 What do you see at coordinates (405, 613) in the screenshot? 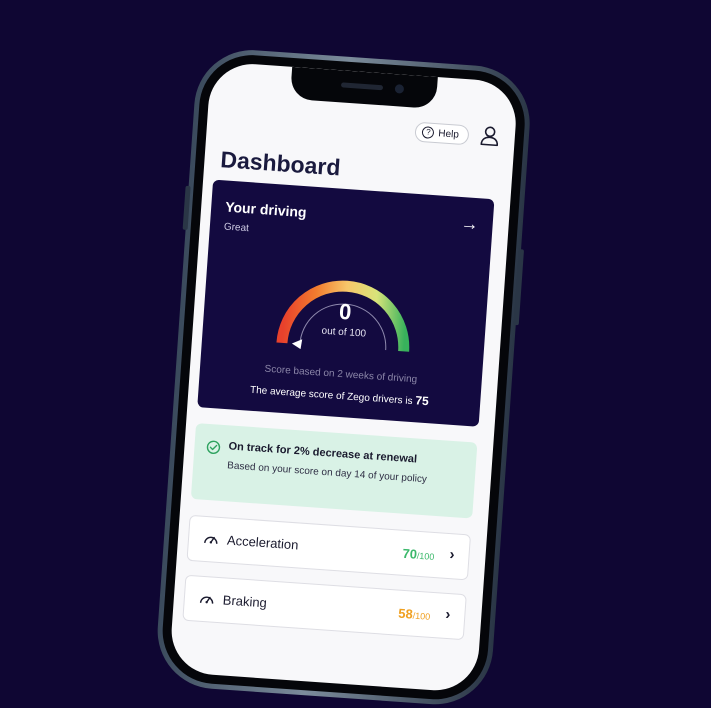
I see `metric-score-value: 58` at bounding box center [405, 613].